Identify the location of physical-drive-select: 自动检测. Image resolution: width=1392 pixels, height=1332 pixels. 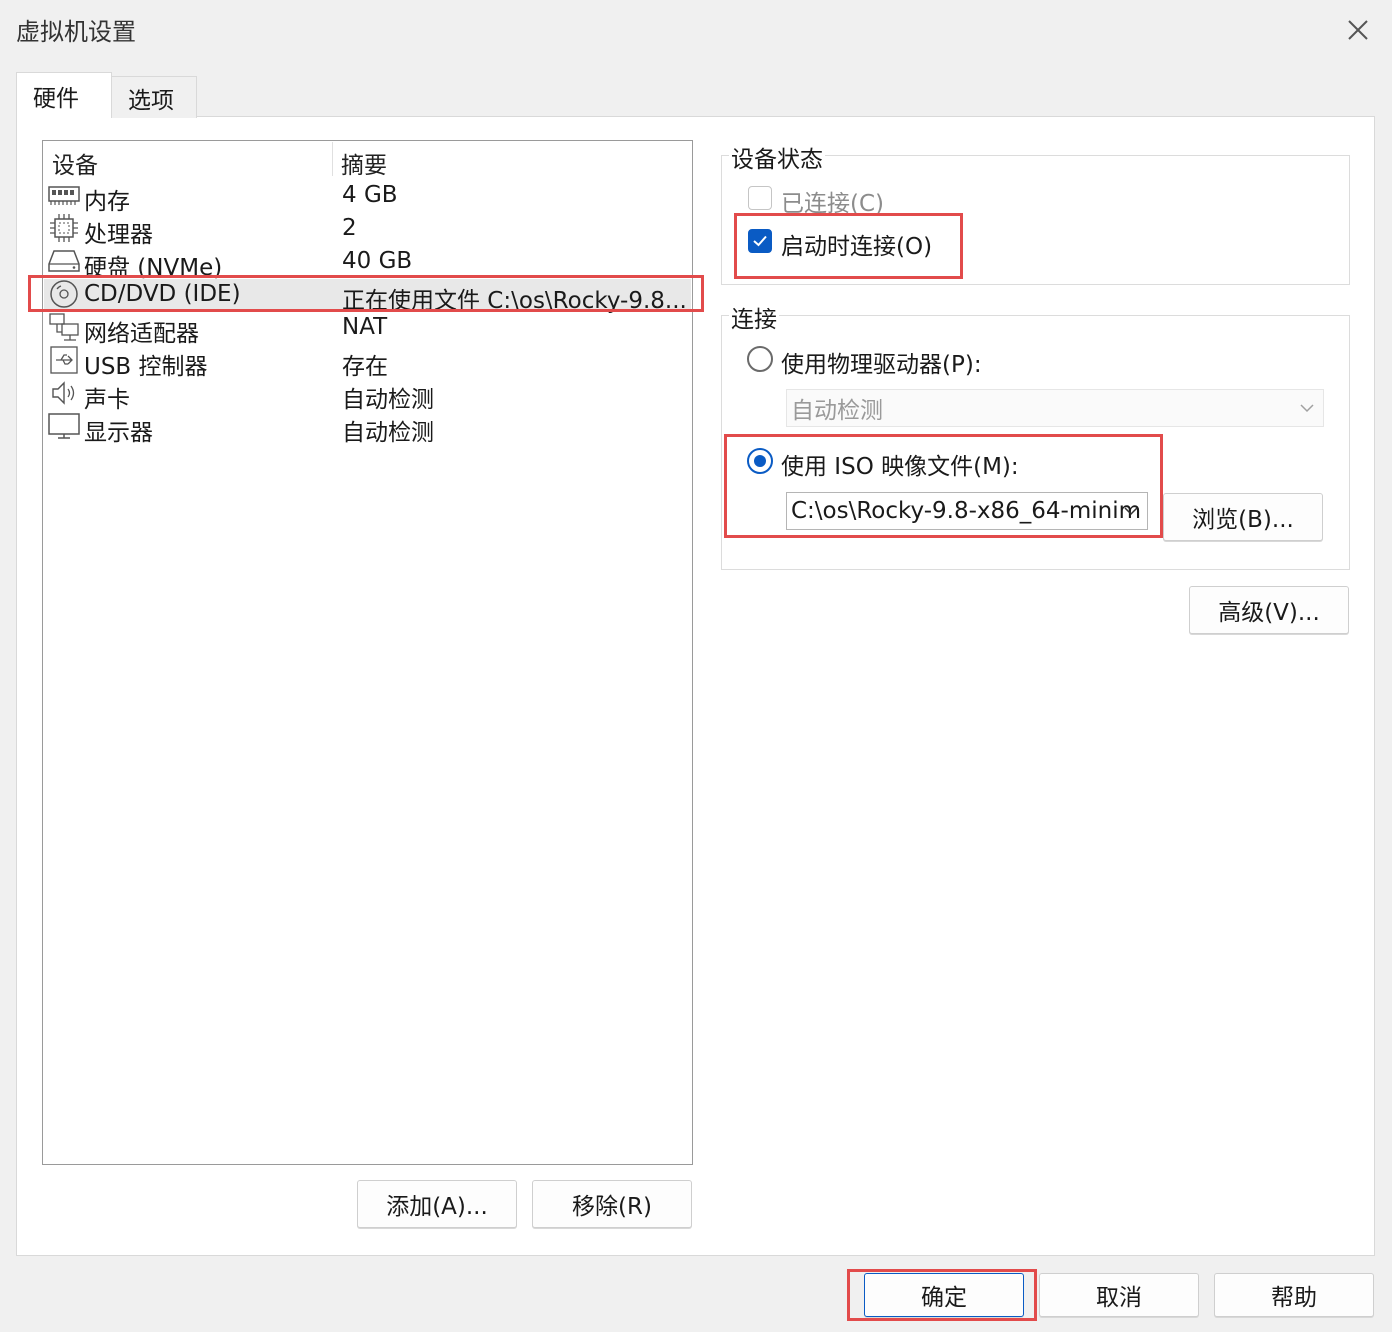
(1055, 408).